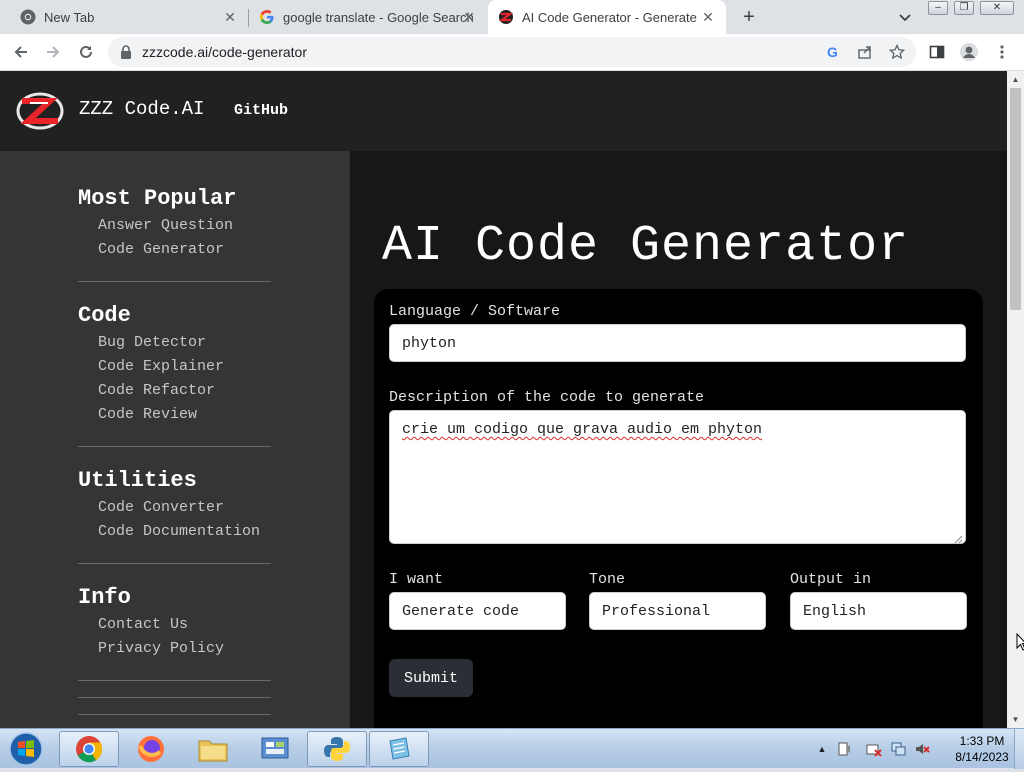  What do you see at coordinates (126, 52) in the screenshot?
I see `lock-icon` at bounding box center [126, 52].